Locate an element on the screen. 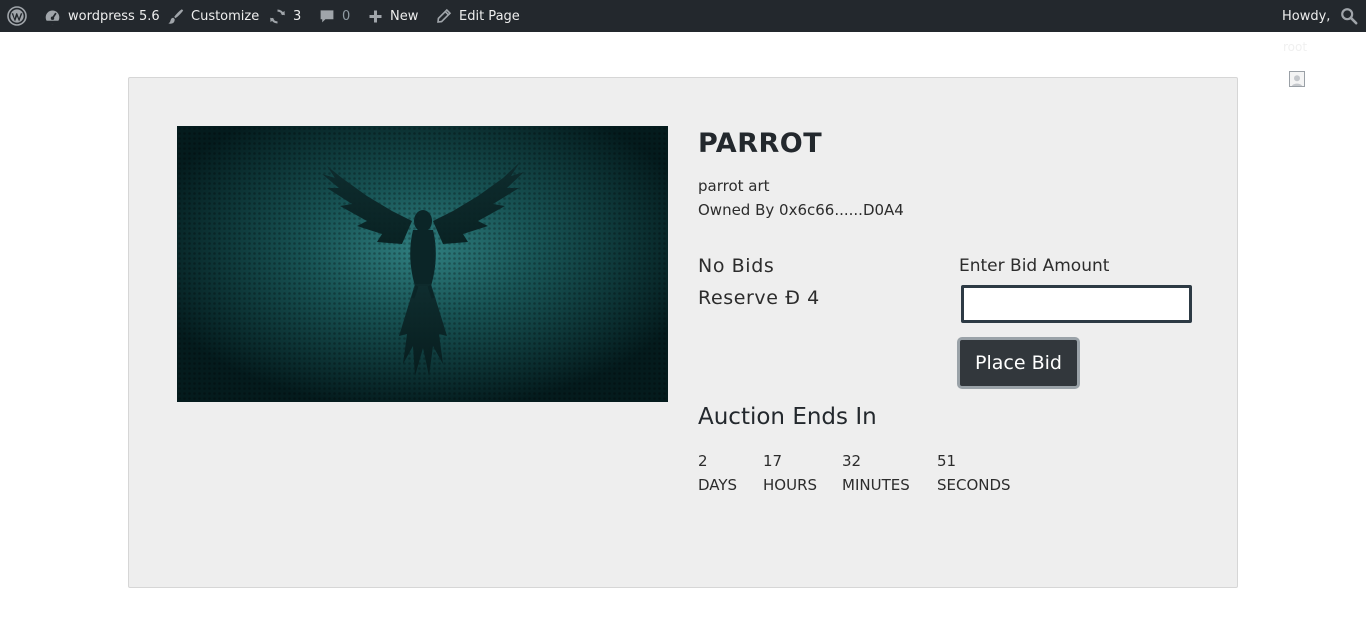  new-content-link: New is located at coordinates (393, 16).